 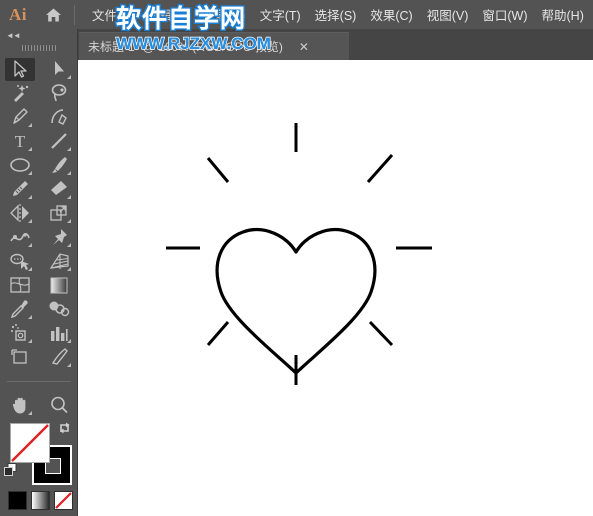 What do you see at coordinates (59, 309) in the screenshot?
I see `blend-tool` at bounding box center [59, 309].